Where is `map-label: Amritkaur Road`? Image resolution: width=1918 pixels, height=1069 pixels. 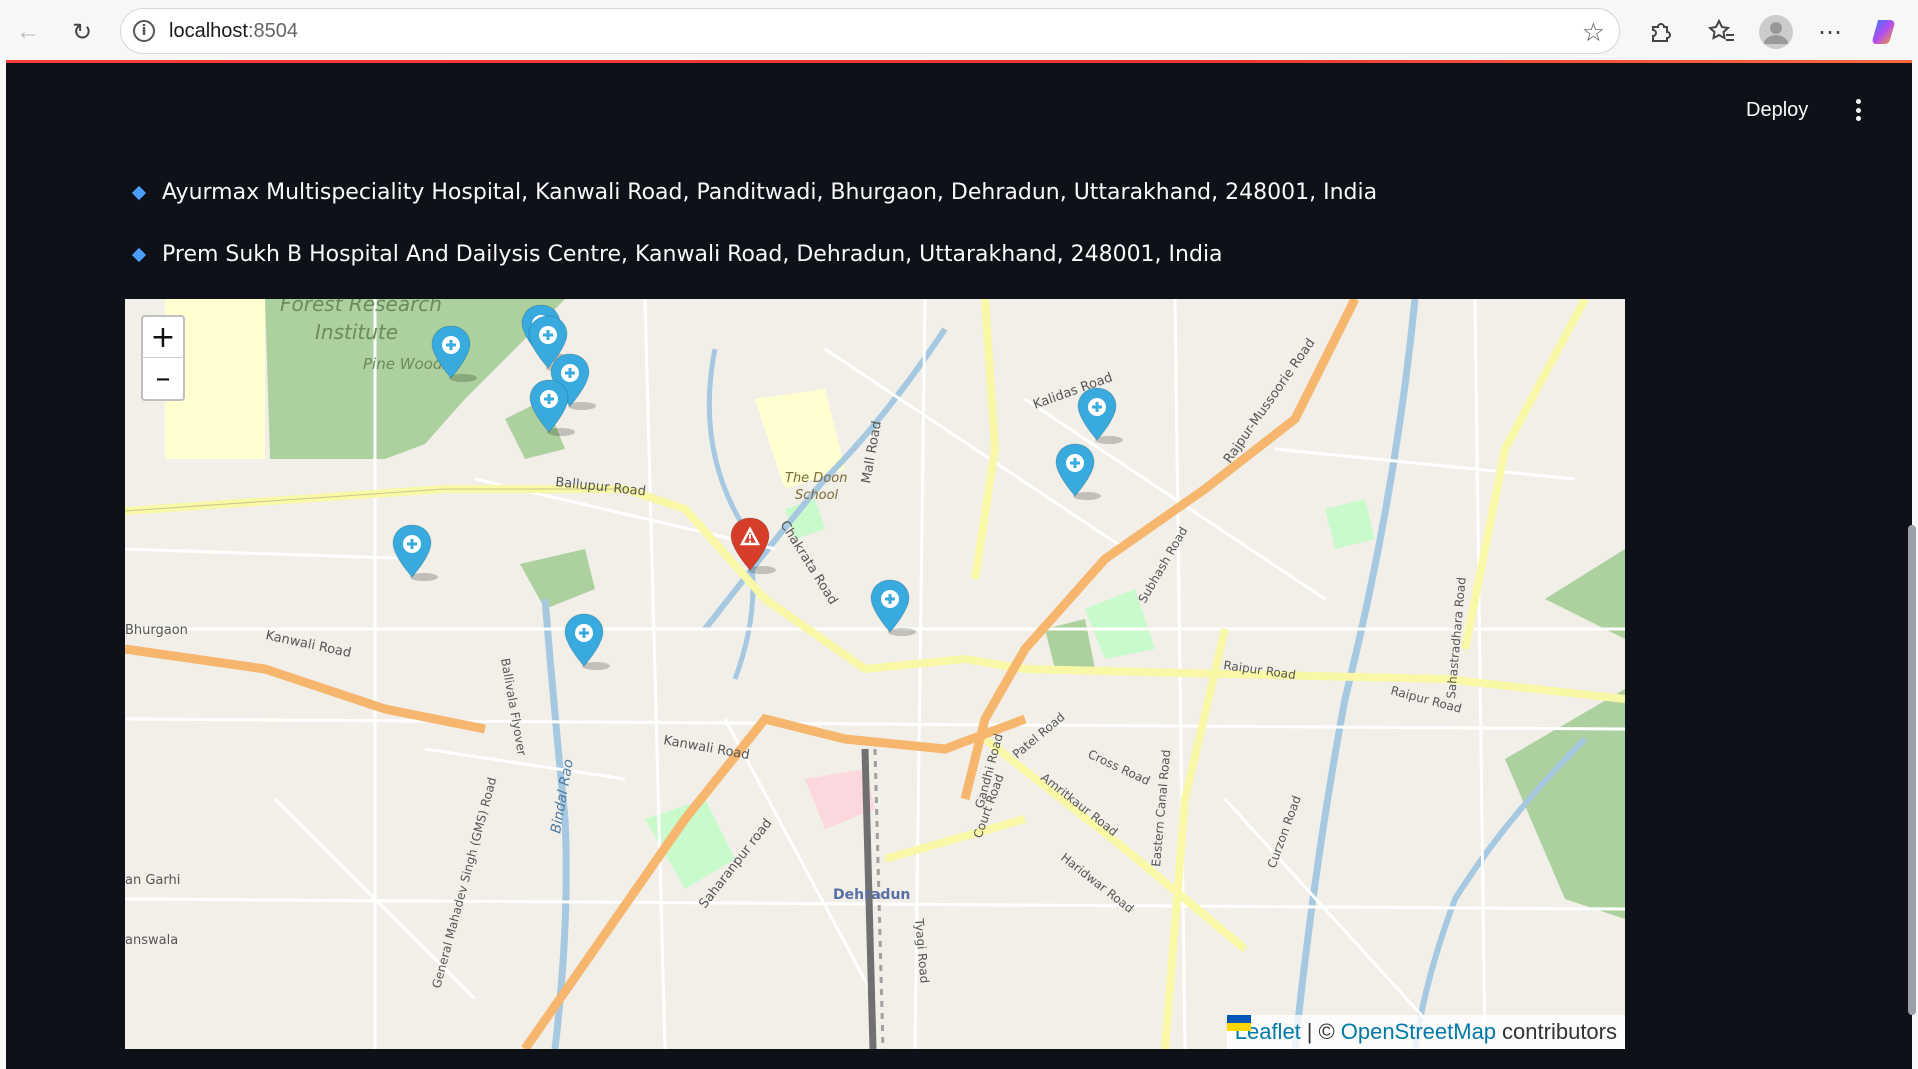 map-label: Amritkaur Road is located at coordinates (1079, 804).